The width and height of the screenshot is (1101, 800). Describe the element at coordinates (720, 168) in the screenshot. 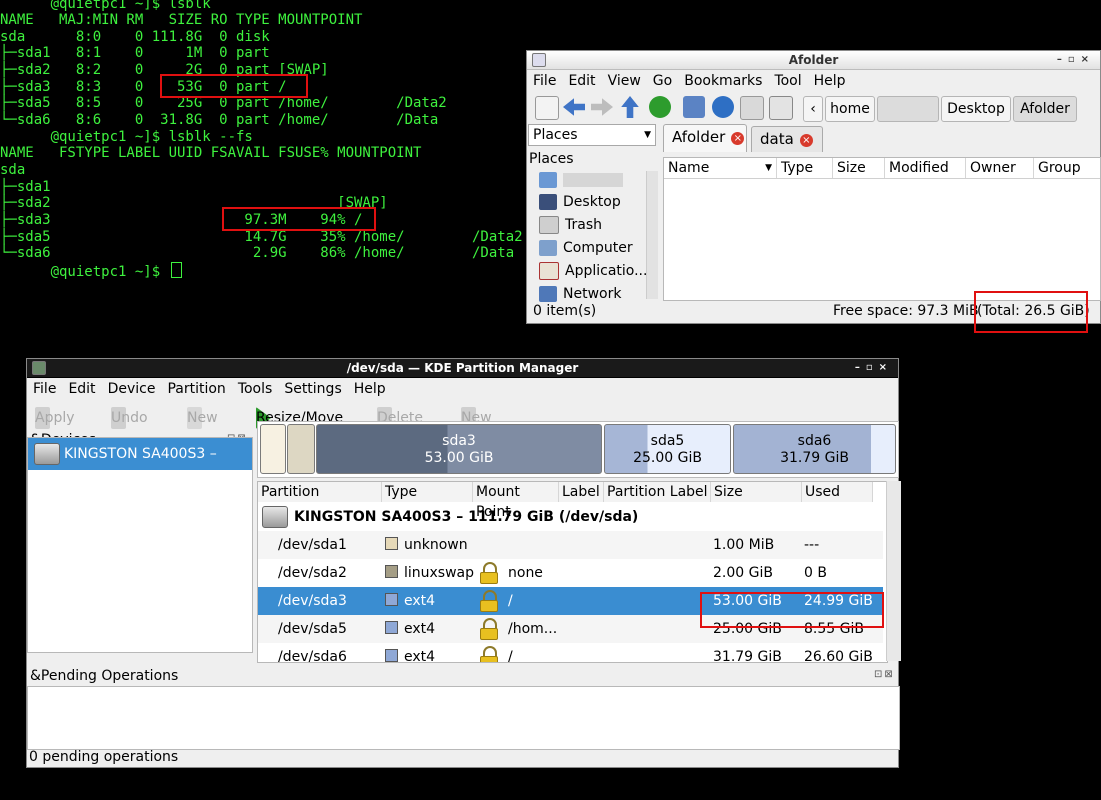

I see `column-name: Name ▼` at that location.